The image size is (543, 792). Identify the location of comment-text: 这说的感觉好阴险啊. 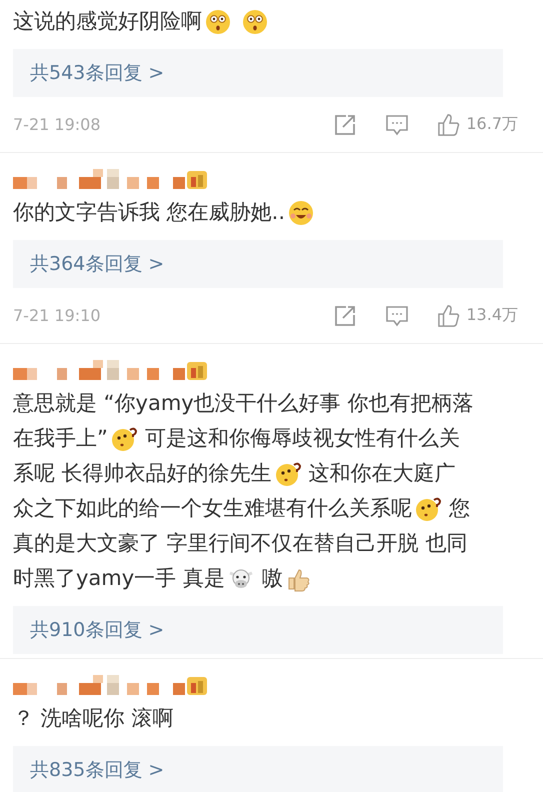
(107, 21).